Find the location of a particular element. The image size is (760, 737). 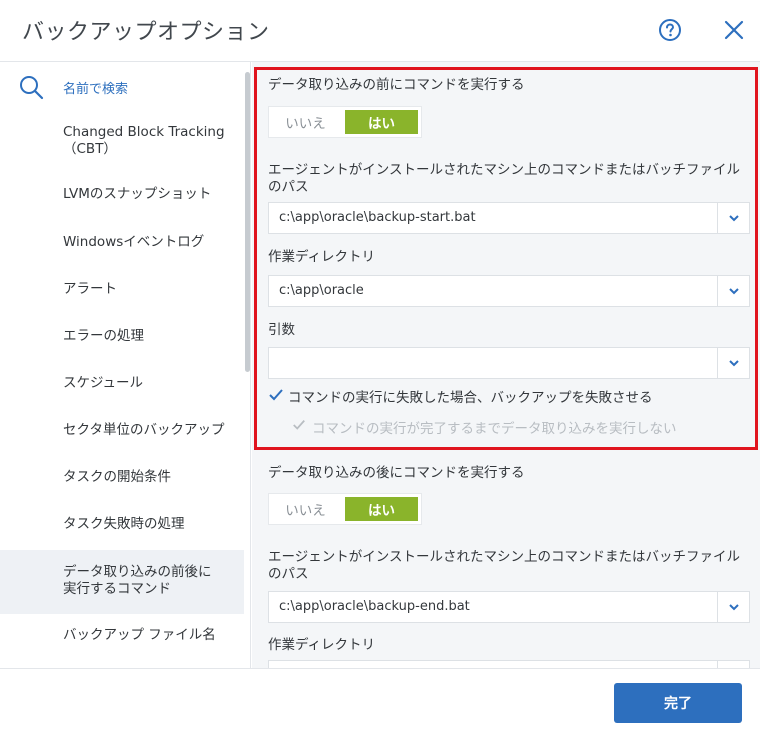

sidebar-item-backup-file-name: バックアップ ファイル名 is located at coordinates (122, 637).